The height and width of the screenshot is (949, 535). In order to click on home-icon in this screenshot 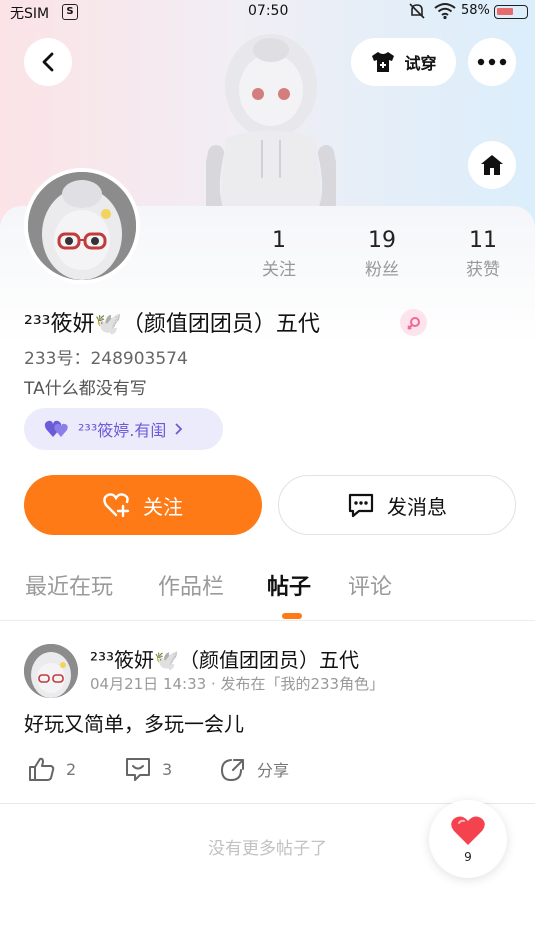, I will do `click(492, 165)`.